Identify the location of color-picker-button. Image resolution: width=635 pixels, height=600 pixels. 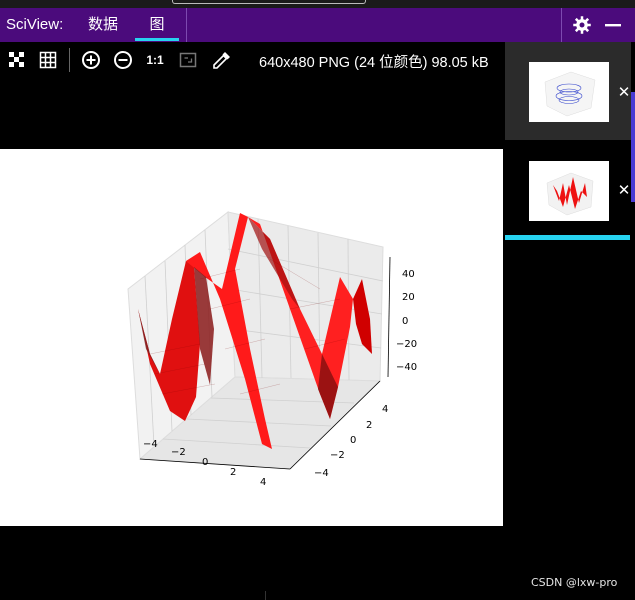
(222, 60).